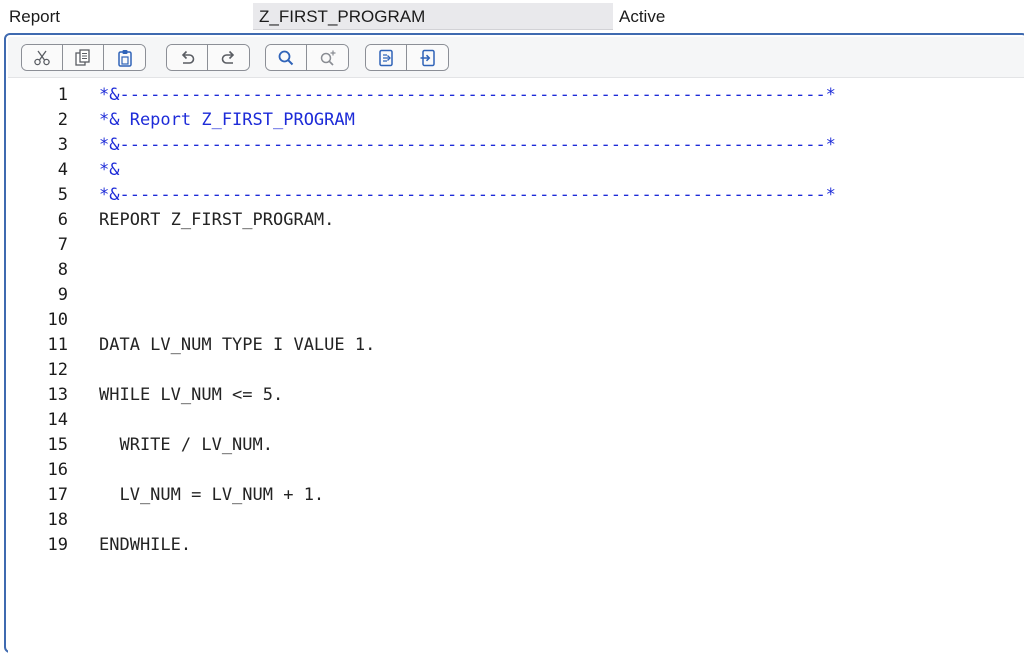 The height and width of the screenshot is (653, 1024). Describe the element at coordinates (186, 445) in the screenshot. I see `code-line: WRITE / LV_NUM.` at that location.